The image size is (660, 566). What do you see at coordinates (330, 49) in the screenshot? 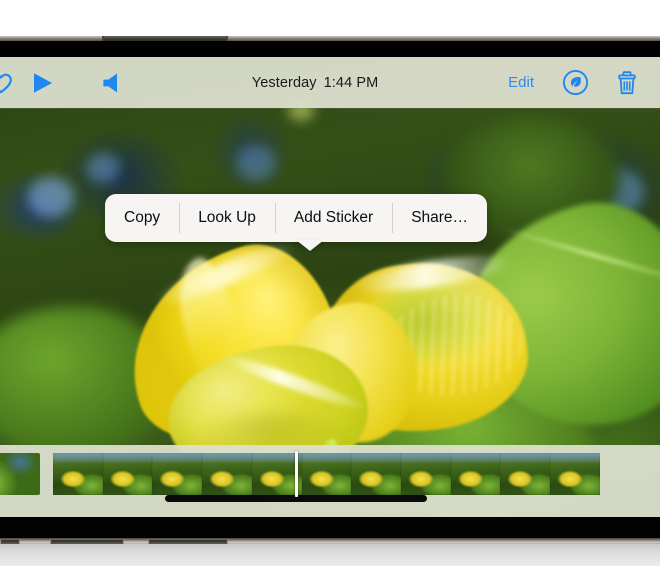
I see `device-bezel-top` at bounding box center [330, 49].